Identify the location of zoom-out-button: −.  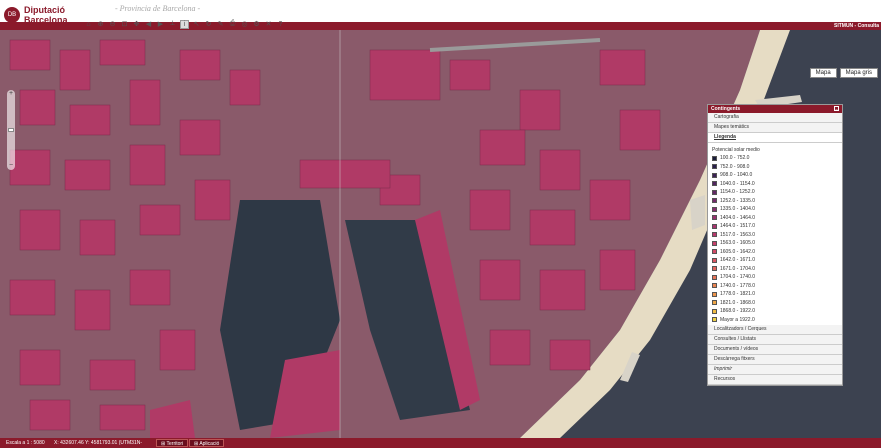
(11, 166).